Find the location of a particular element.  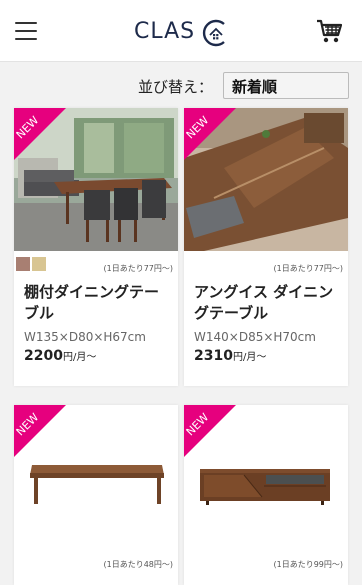

color-swatches is located at coordinates (32, 265).